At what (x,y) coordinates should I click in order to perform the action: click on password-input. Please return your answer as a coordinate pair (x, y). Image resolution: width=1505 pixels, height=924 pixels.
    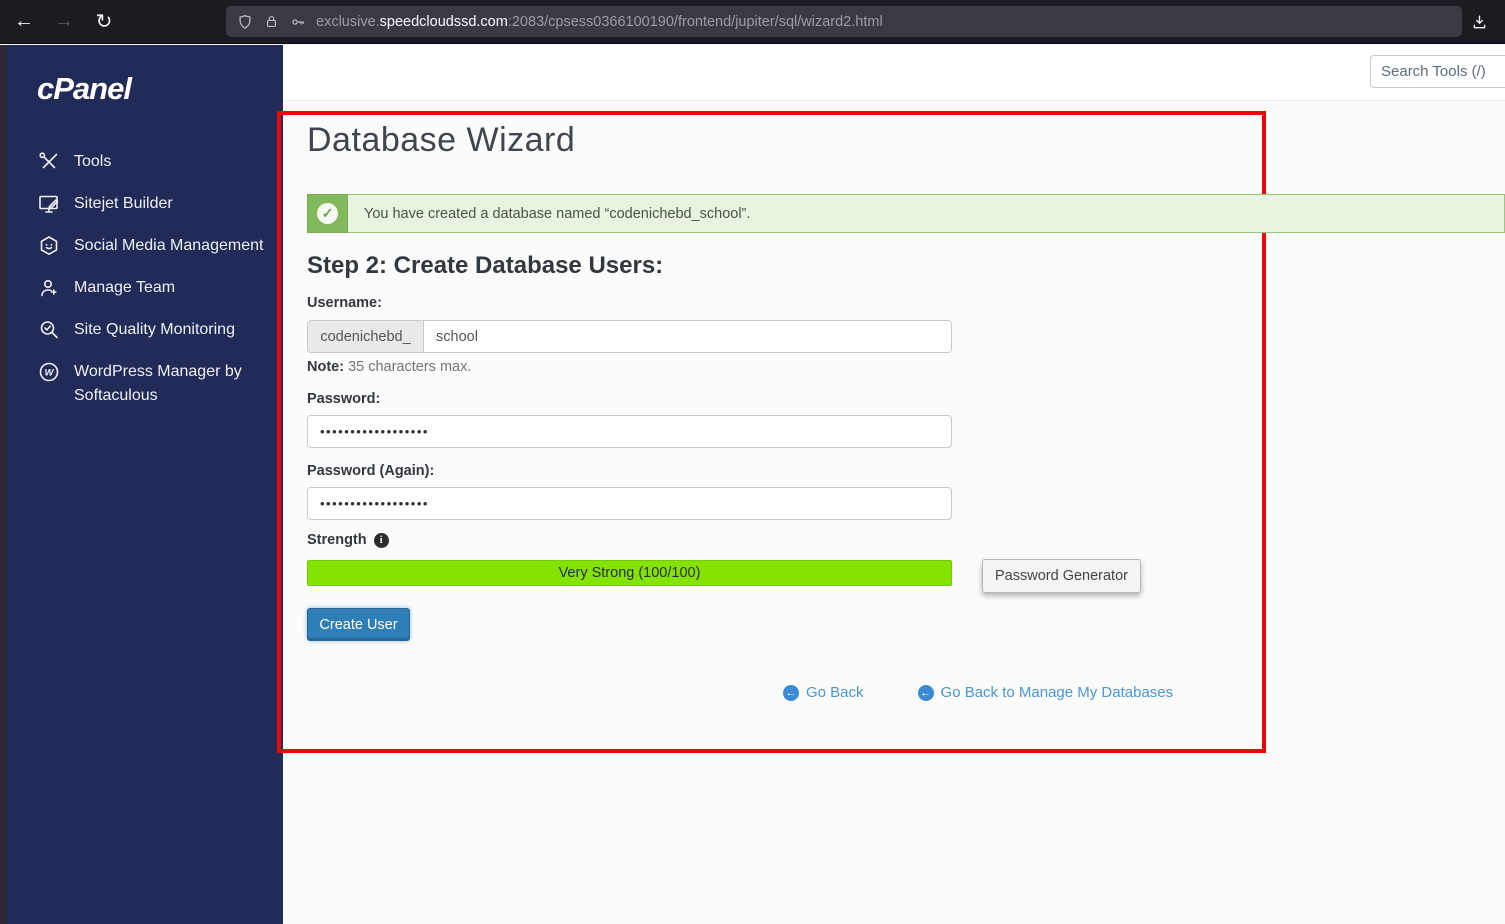
    Looking at the image, I should click on (629, 431).